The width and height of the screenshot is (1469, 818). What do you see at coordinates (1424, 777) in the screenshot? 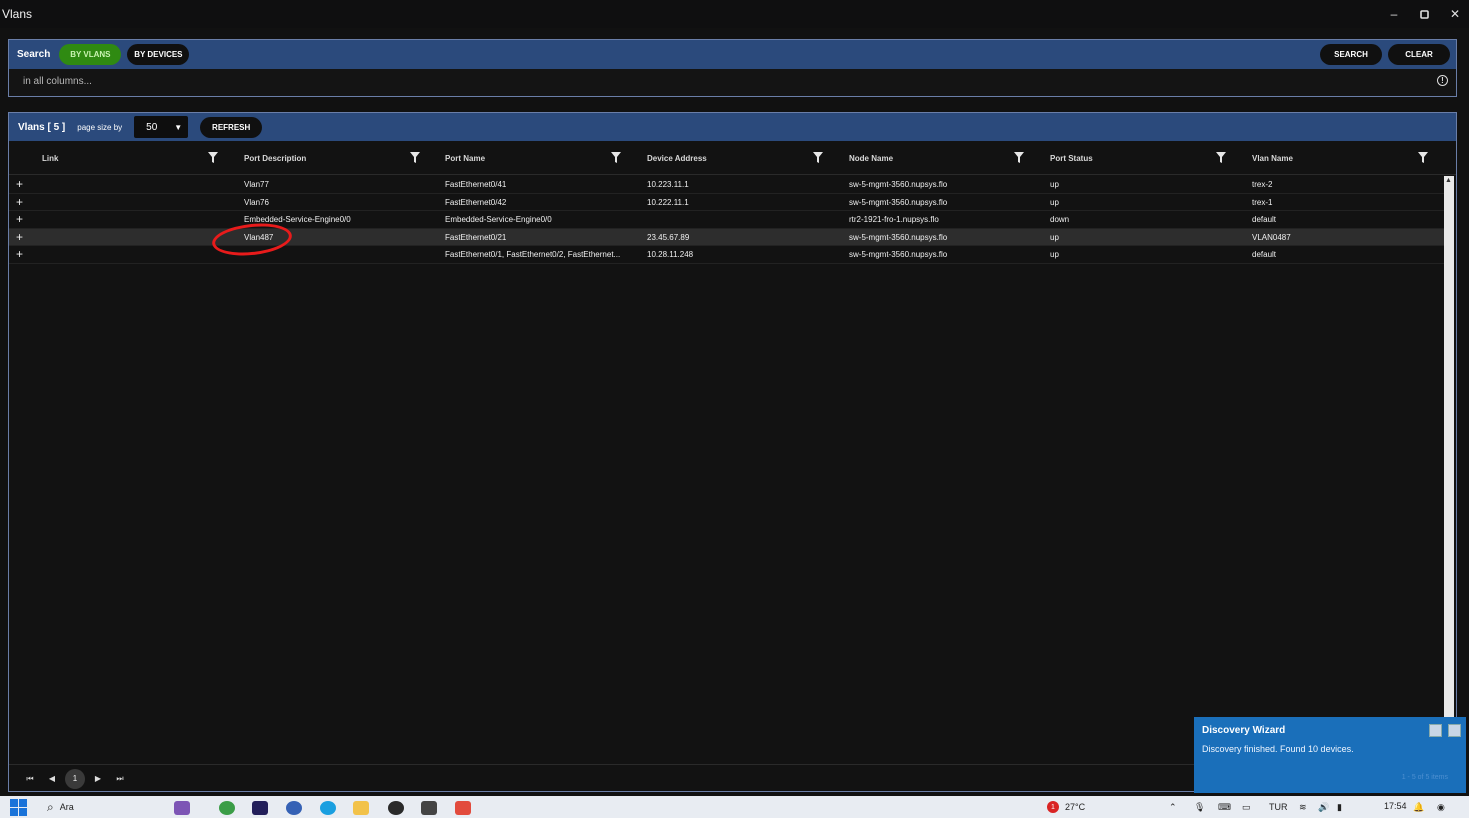
I see `toast-footer: 1 - 5 of 5 items` at bounding box center [1424, 777].